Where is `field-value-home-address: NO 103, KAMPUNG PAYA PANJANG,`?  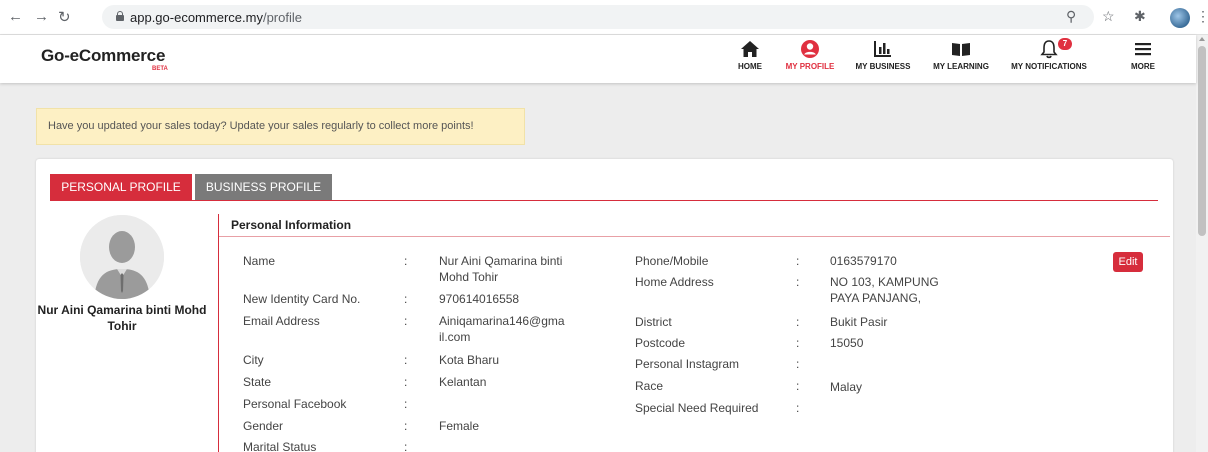
field-value-home-address: NO 103, KAMPUNG PAYA PANJANG, is located at coordinates (884, 290).